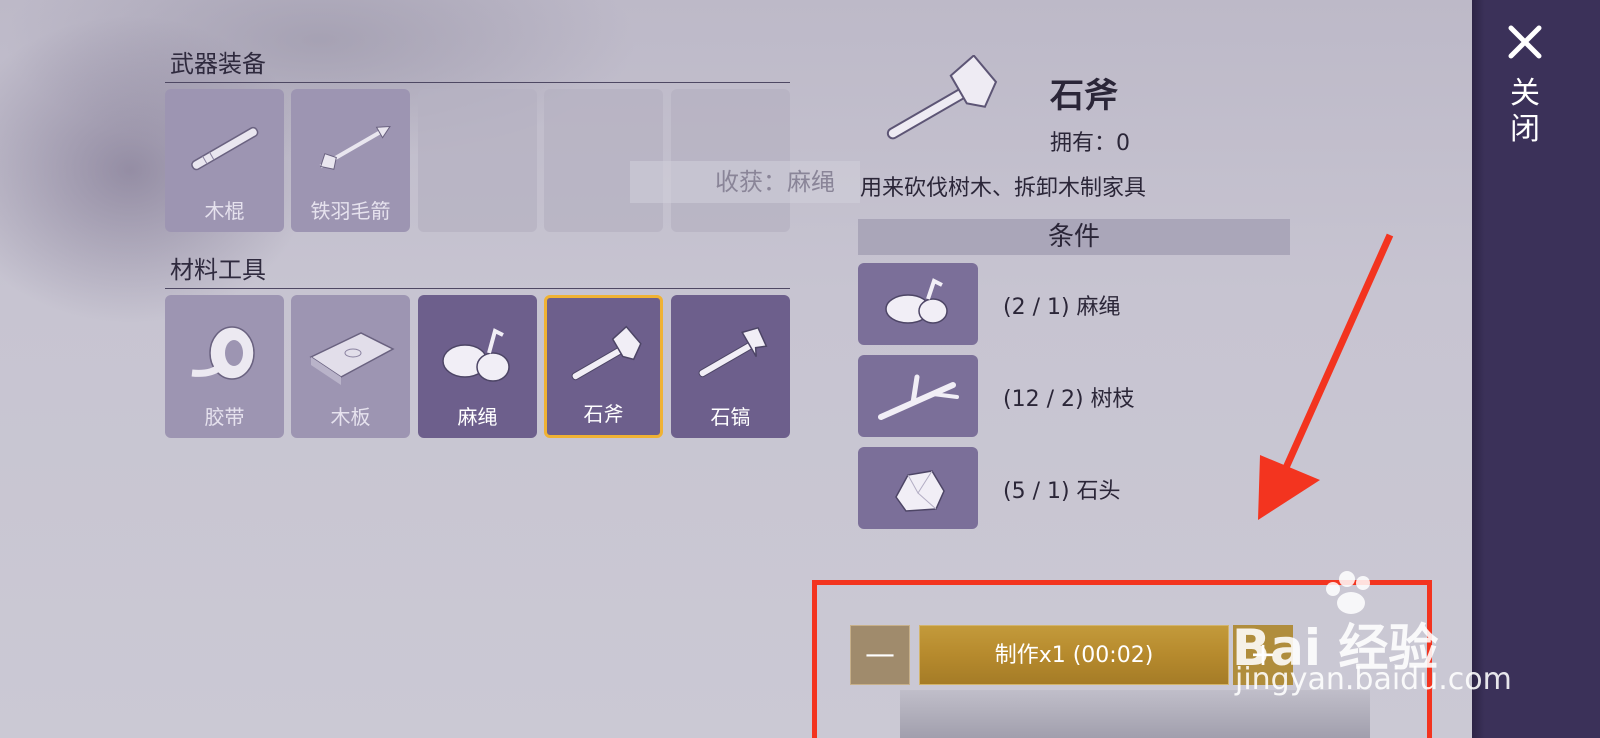 Image resolution: width=1600 pixels, height=738 pixels. What do you see at coordinates (477, 82) in the screenshot?
I see `weapons-divider` at bounding box center [477, 82].